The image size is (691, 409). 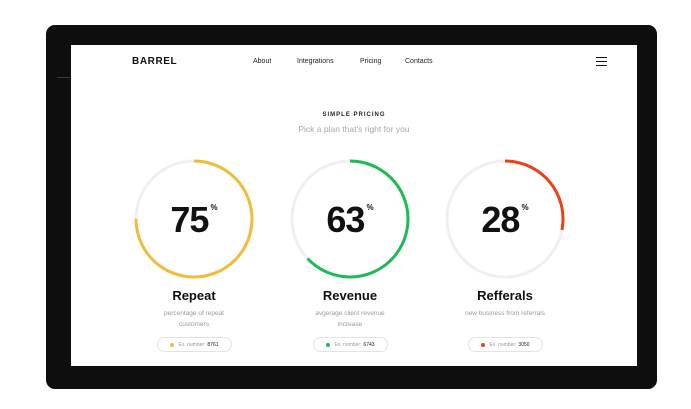 What do you see at coordinates (350, 295) in the screenshot?
I see `stat-title: Revenue` at bounding box center [350, 295].